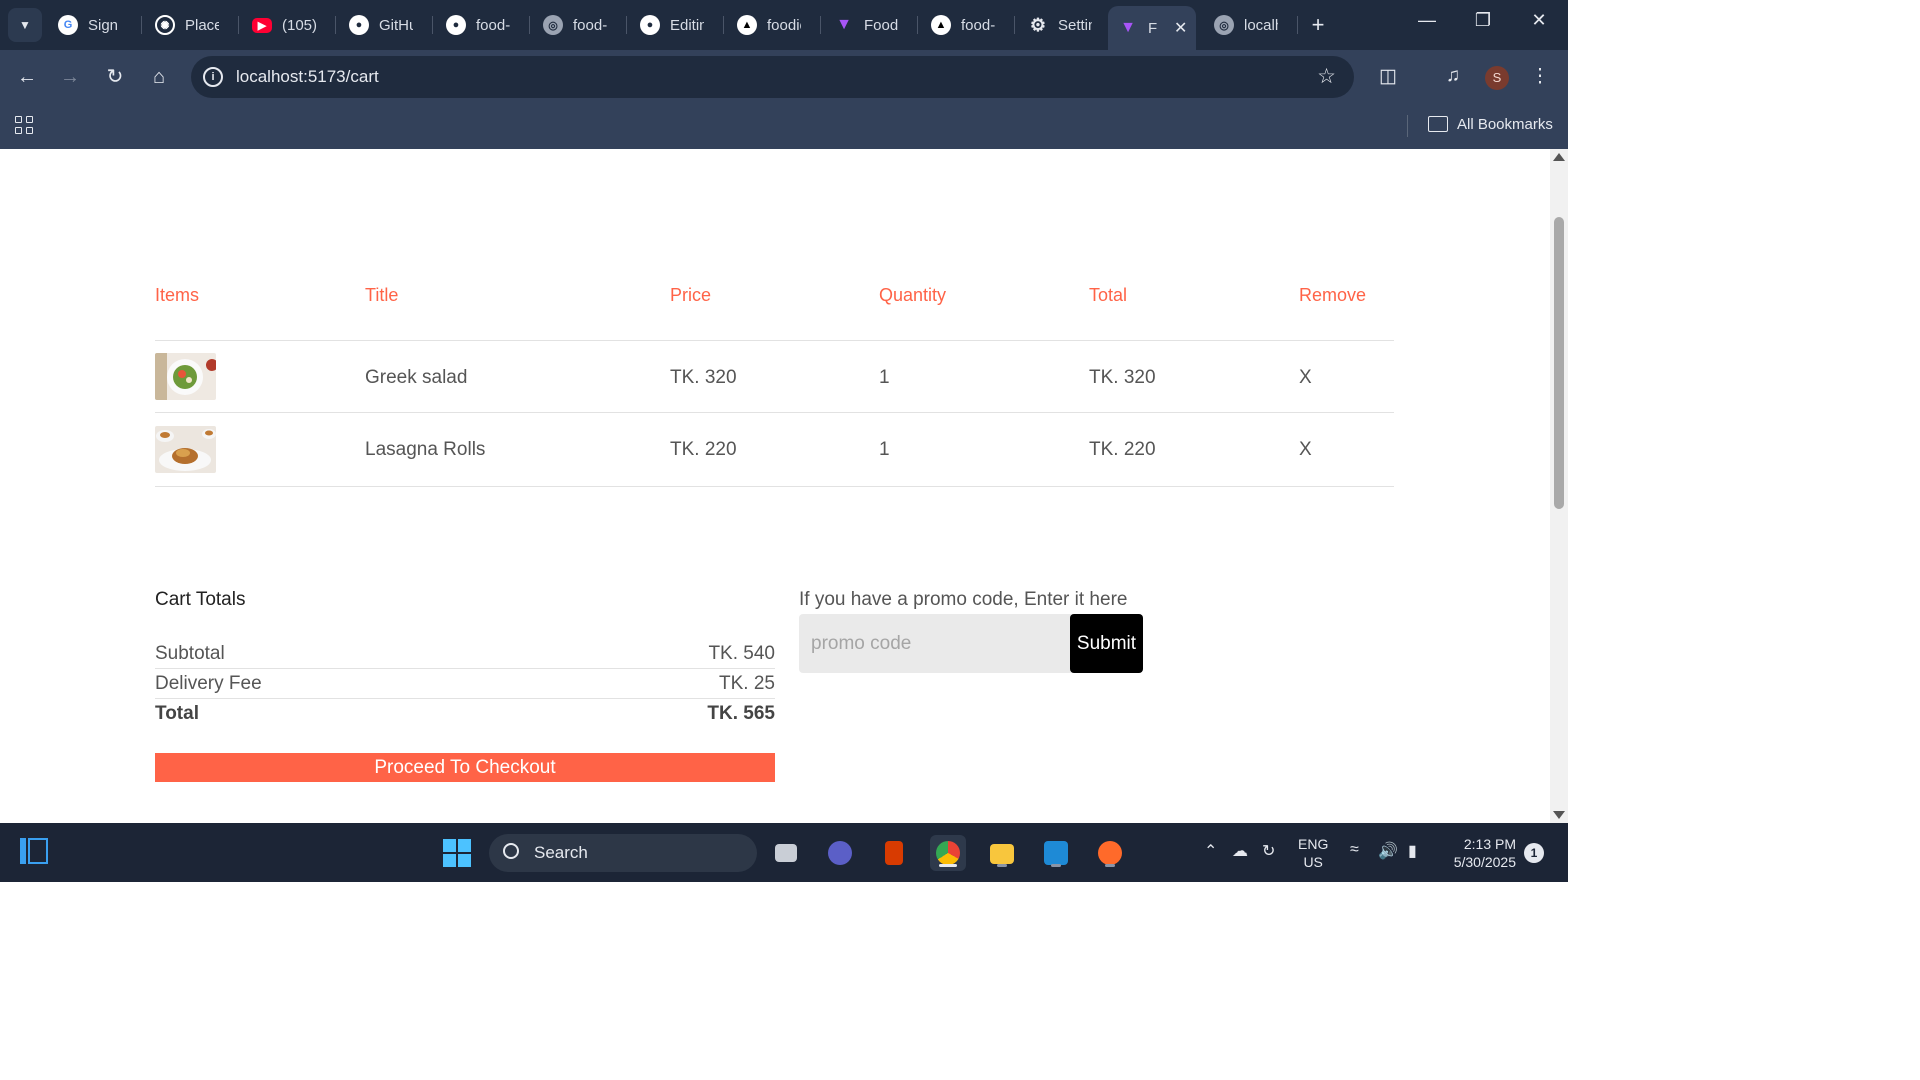 The width and height of the screenshot is (1920, 1080). What do you see at coordinates (1180, 28) in the screenshot?
I see `close-tab-icon: ✕` at bounding box center [1180, 28].